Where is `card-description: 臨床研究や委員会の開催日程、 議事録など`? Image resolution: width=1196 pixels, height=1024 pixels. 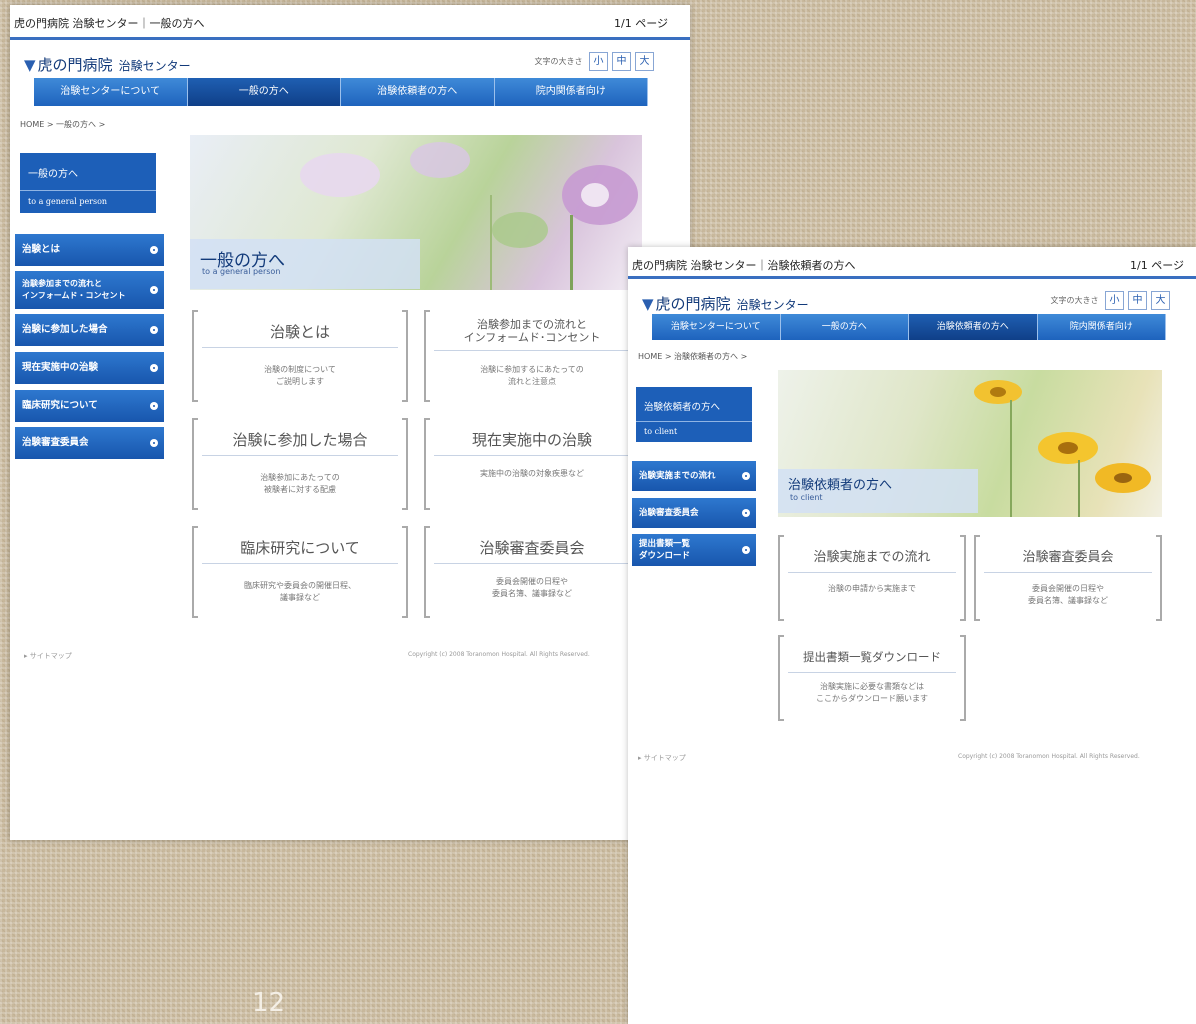
card-description: 臨床研究や委員会の開催日程、 議事録など is located at coordinates (300, 591).